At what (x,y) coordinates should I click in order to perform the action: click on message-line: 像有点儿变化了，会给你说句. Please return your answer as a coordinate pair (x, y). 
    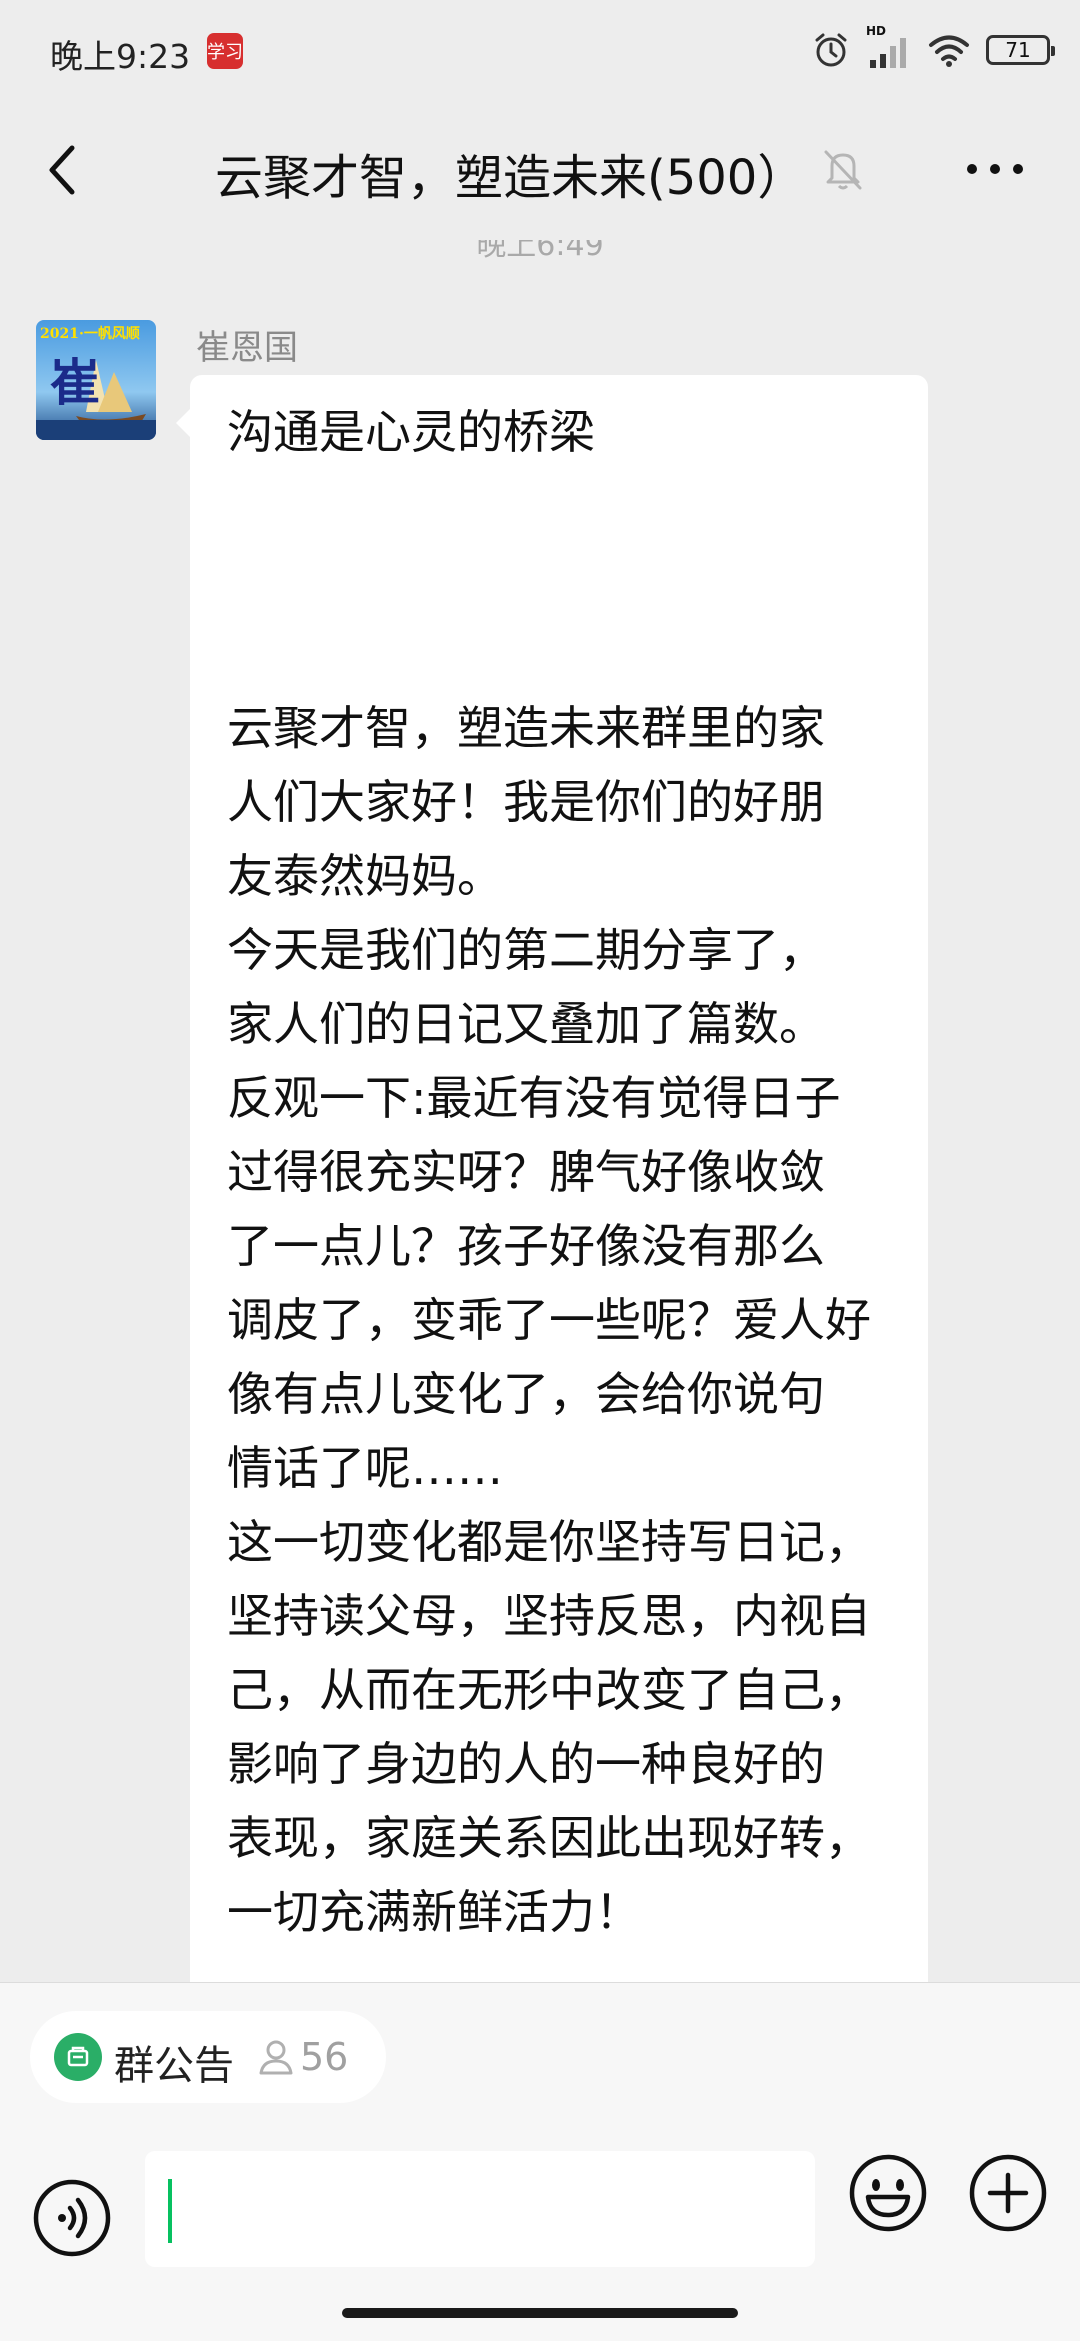
    Looking at the image, I should click on (526, 1394).